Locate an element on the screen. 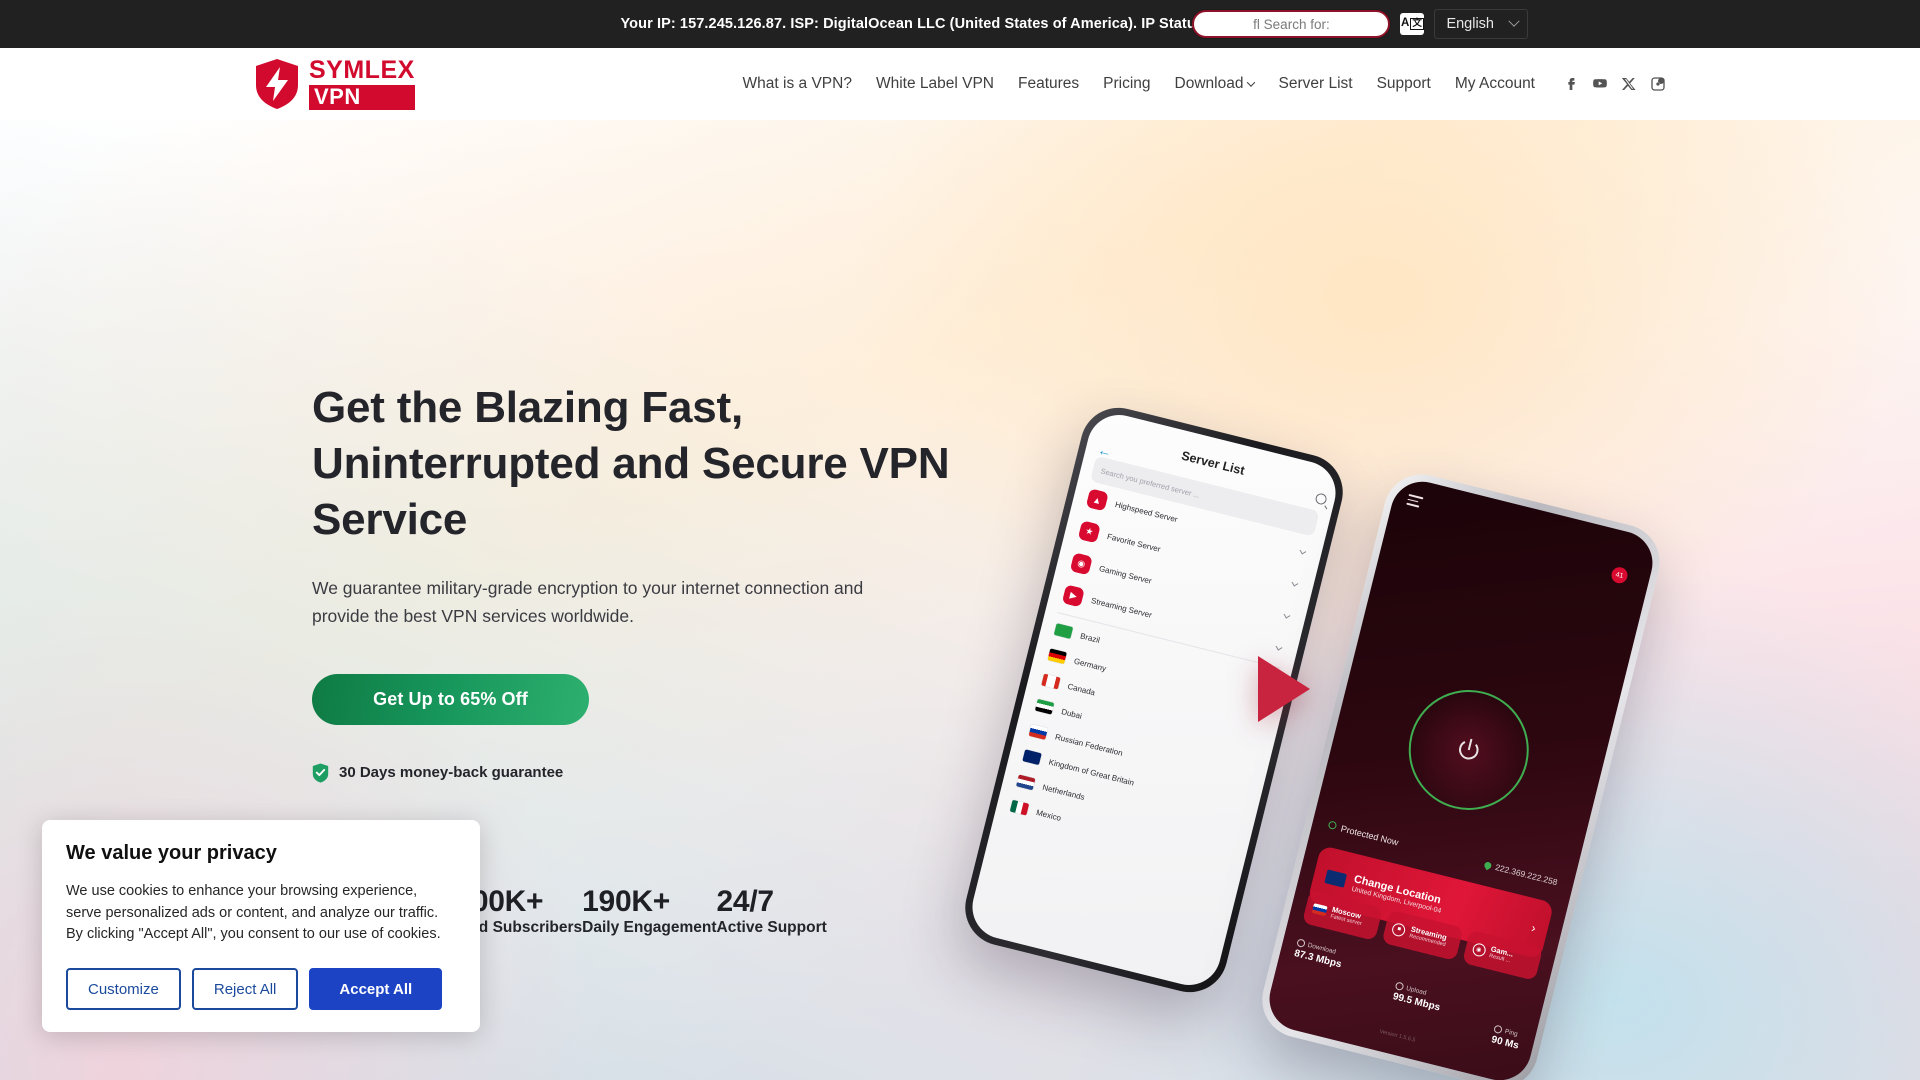 The height and width of the screenshot is (1080, 1920). translate-icon: A 文 is located at coordinates (1412, 24).